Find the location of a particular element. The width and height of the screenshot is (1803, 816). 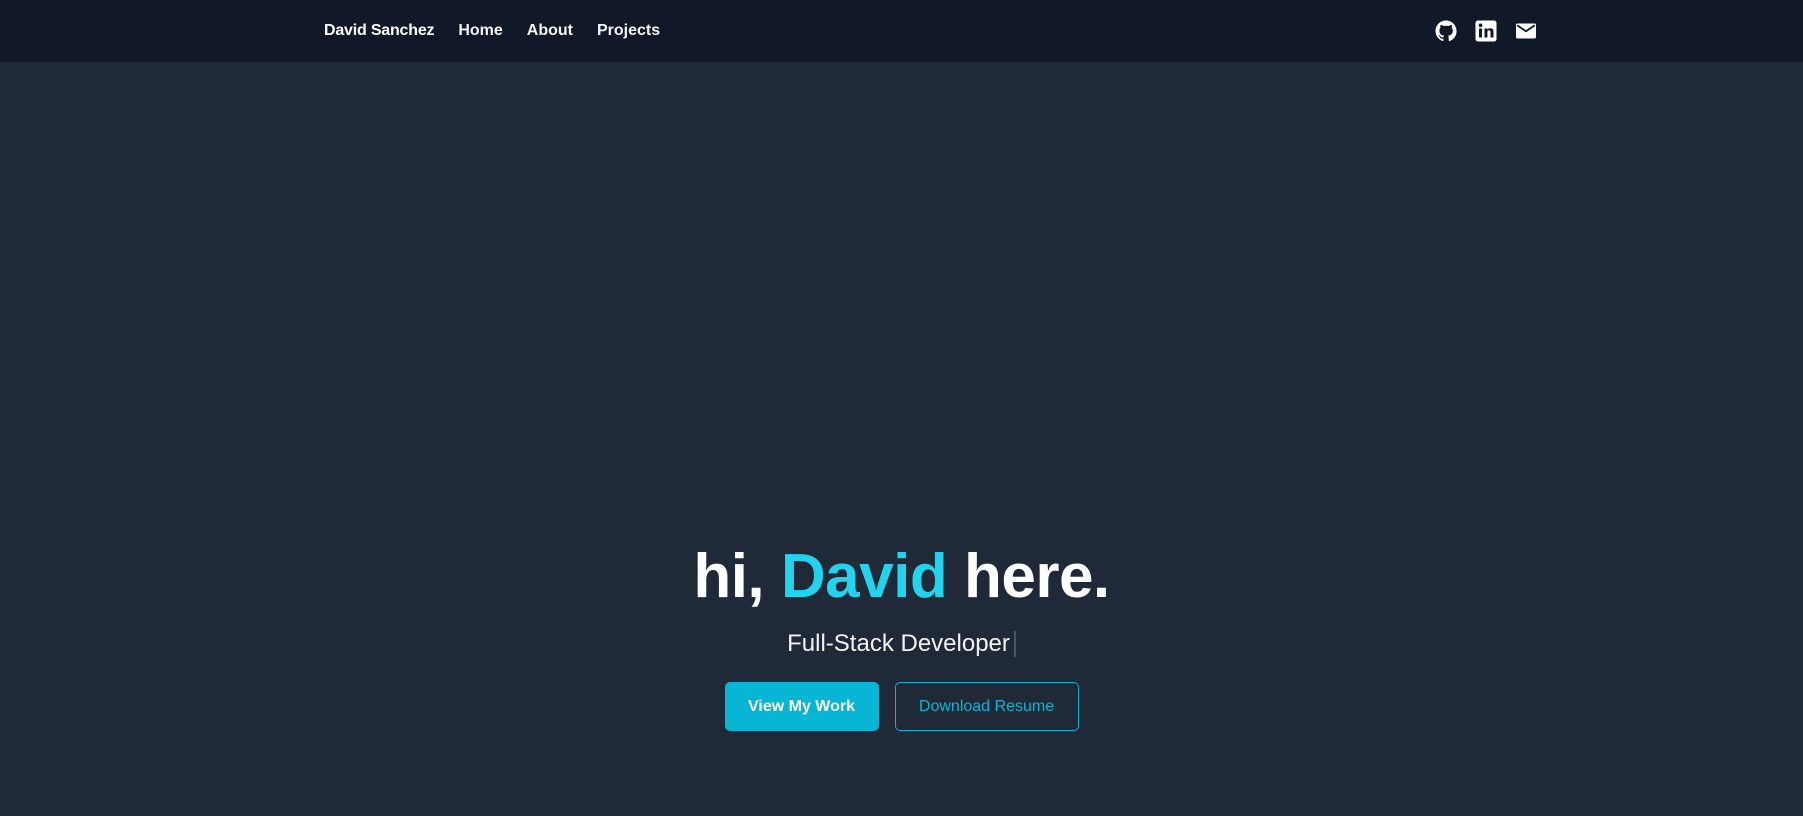

linkedin-icon is located at coordinates (1486, 31).